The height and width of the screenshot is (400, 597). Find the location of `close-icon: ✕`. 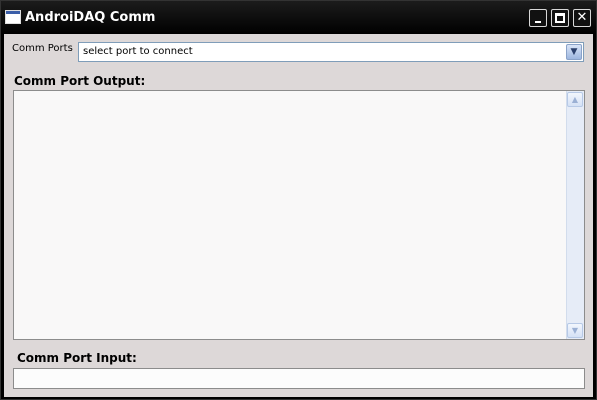

close-icon: ✕ is located at coordinates (582, 17).